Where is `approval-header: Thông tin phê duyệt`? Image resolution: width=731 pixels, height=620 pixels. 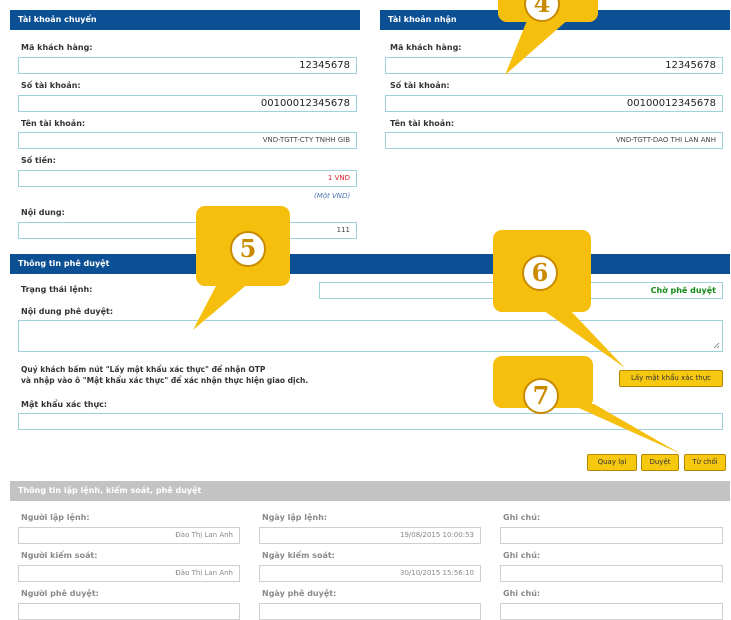 approval-header: Thông tin phê duyệt is located at coordinates (370, 264).